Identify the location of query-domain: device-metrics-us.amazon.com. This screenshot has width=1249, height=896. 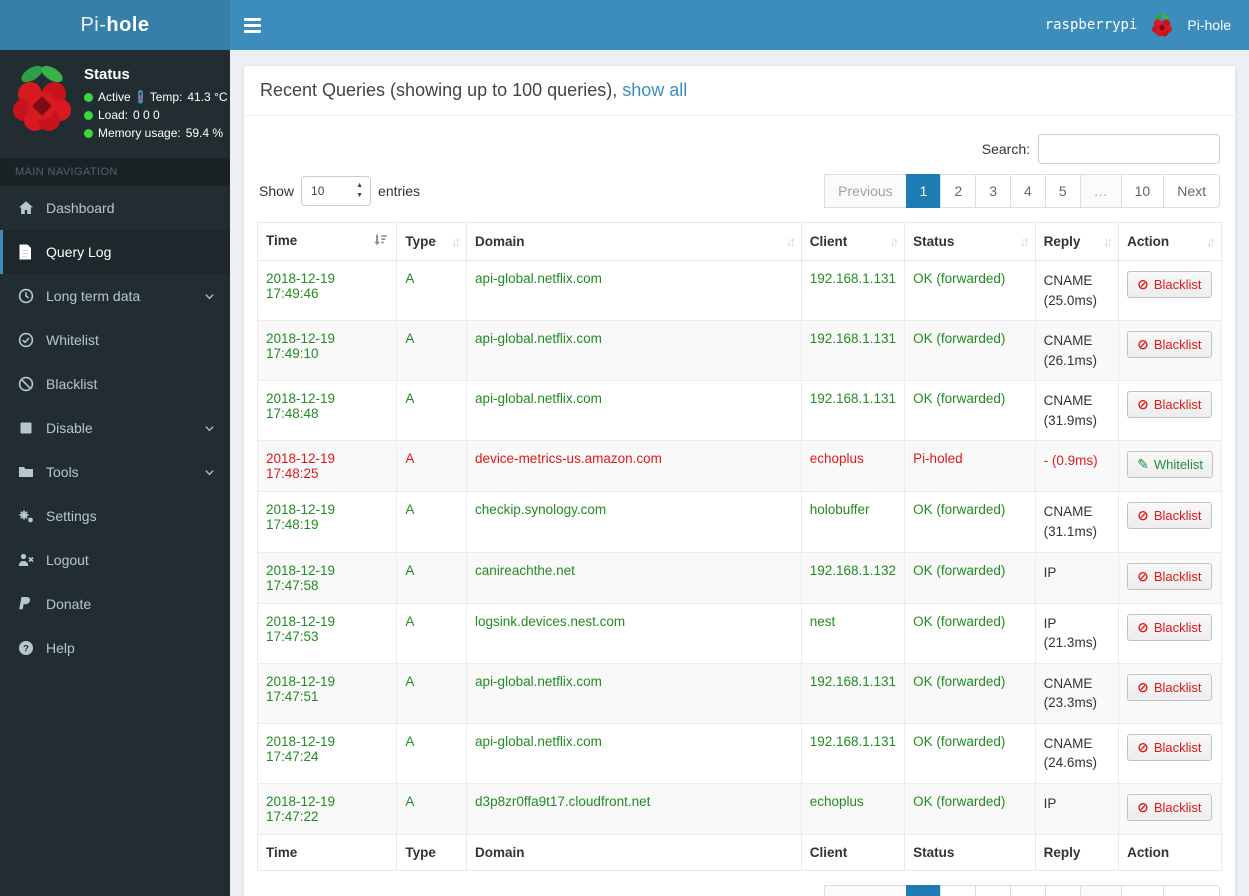
(634, 466).